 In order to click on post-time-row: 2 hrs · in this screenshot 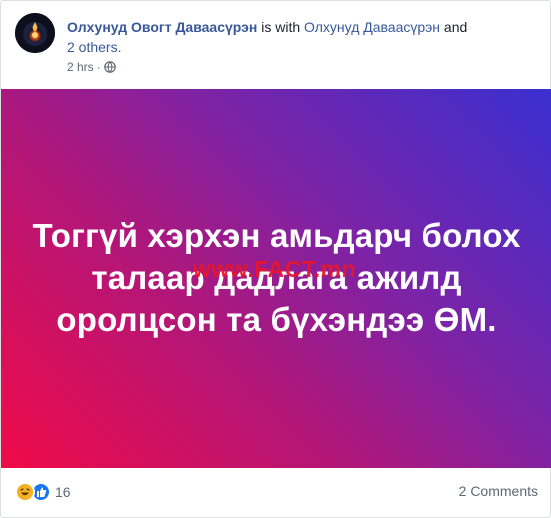, I will do `click(91, 67)`.